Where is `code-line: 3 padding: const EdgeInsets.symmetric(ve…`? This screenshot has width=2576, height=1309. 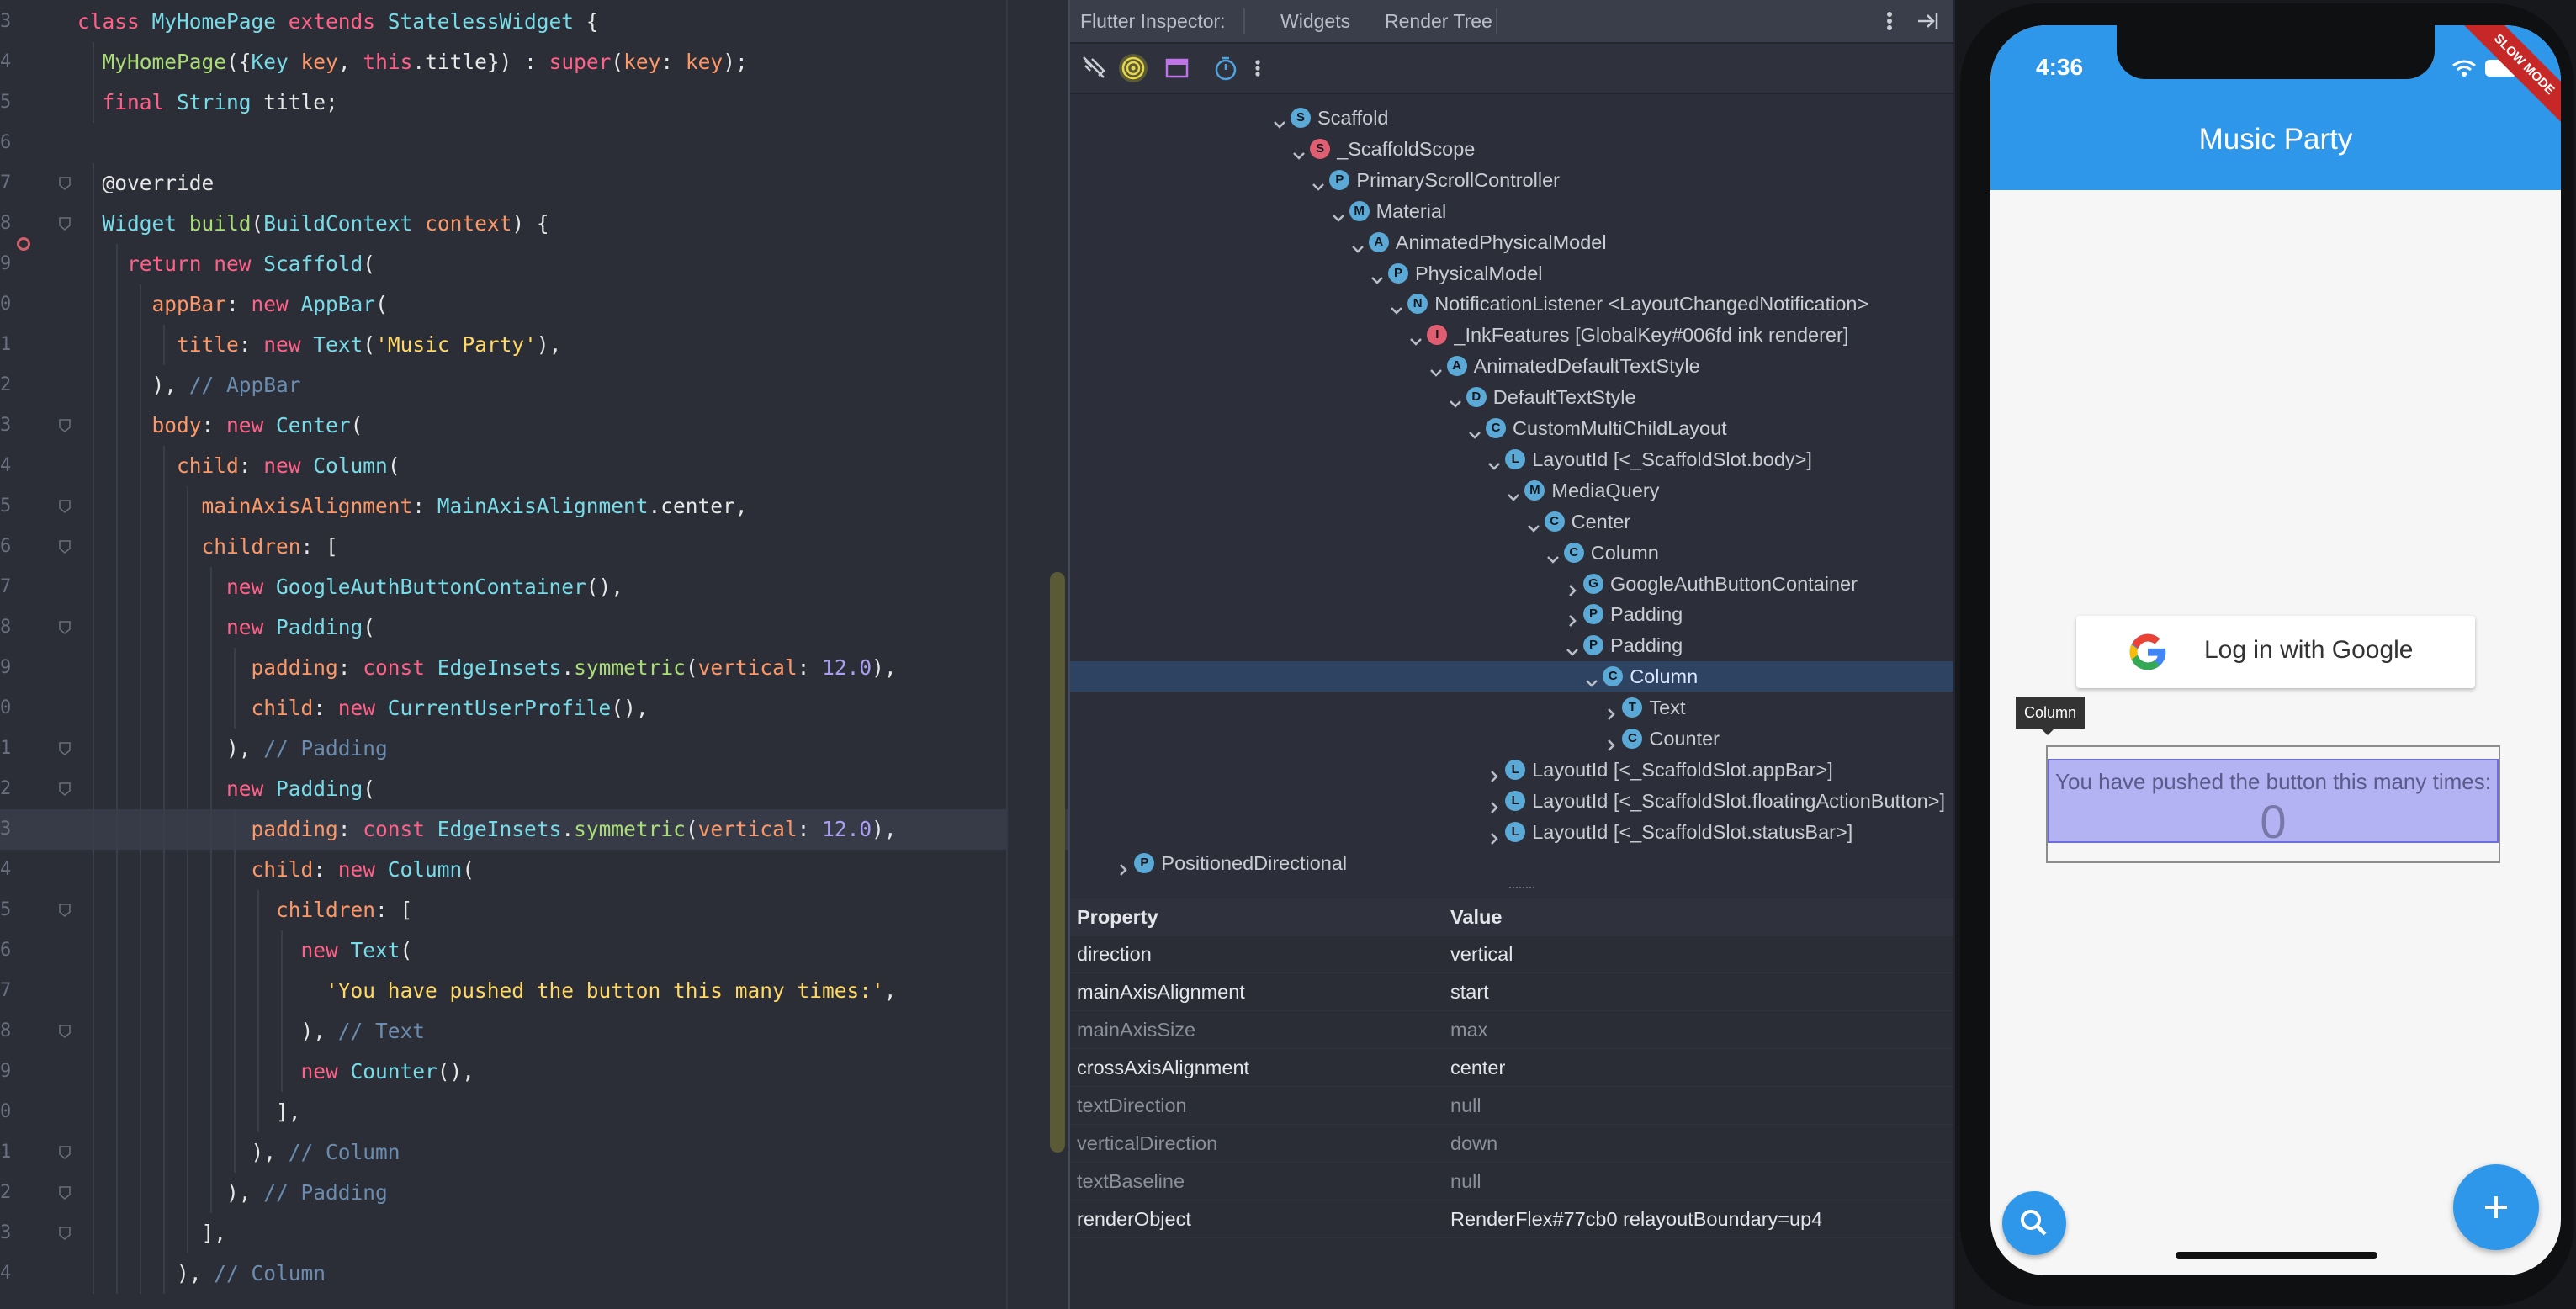
code-line: 3 padding: const EdgeInsets.symmetric(ve… is located at coordinates (535, 829).